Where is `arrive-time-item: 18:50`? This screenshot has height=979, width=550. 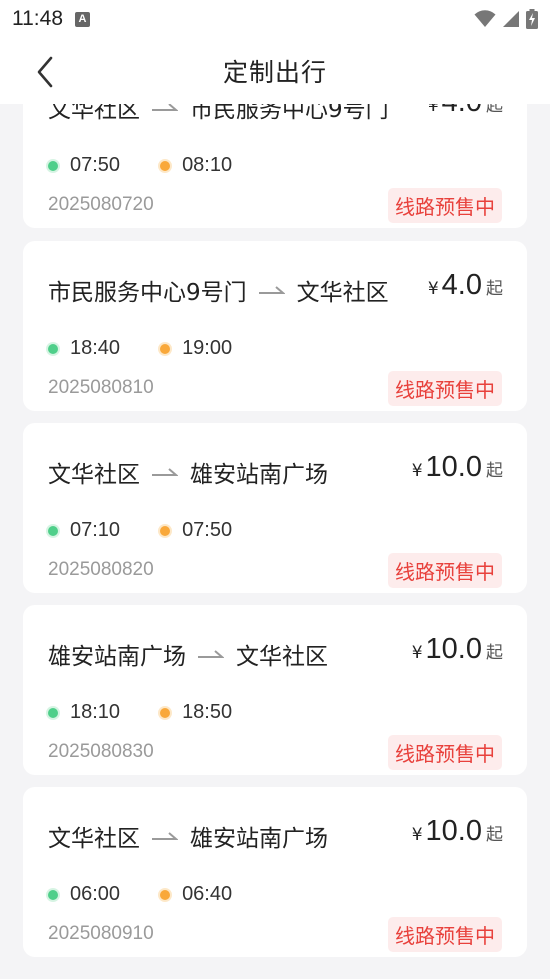 arrive-time-item: 18:50 is located at coordinates (196, 712).